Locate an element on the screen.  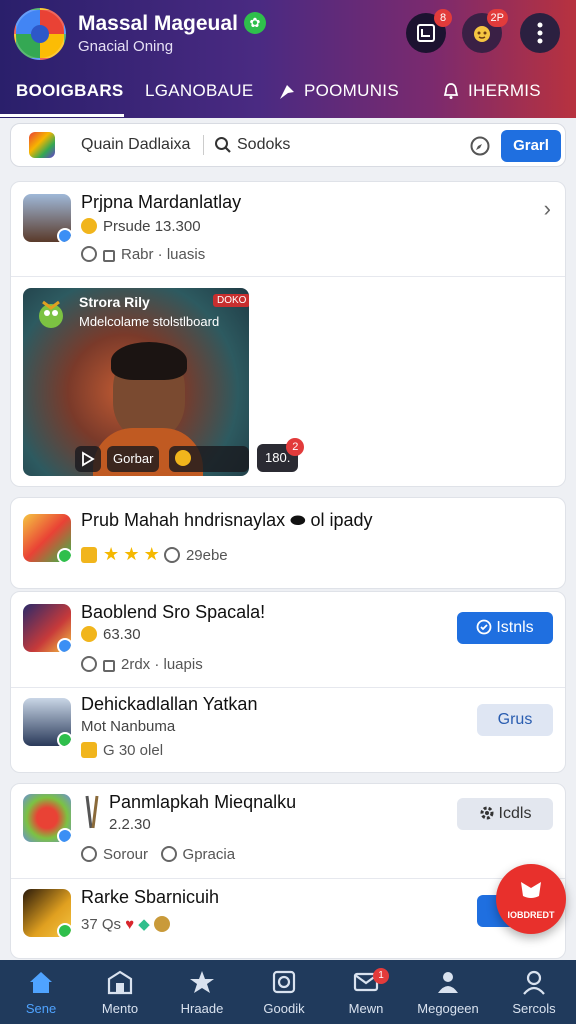
tab-3-label: IHERMIS is located at coordinates (504, 90).